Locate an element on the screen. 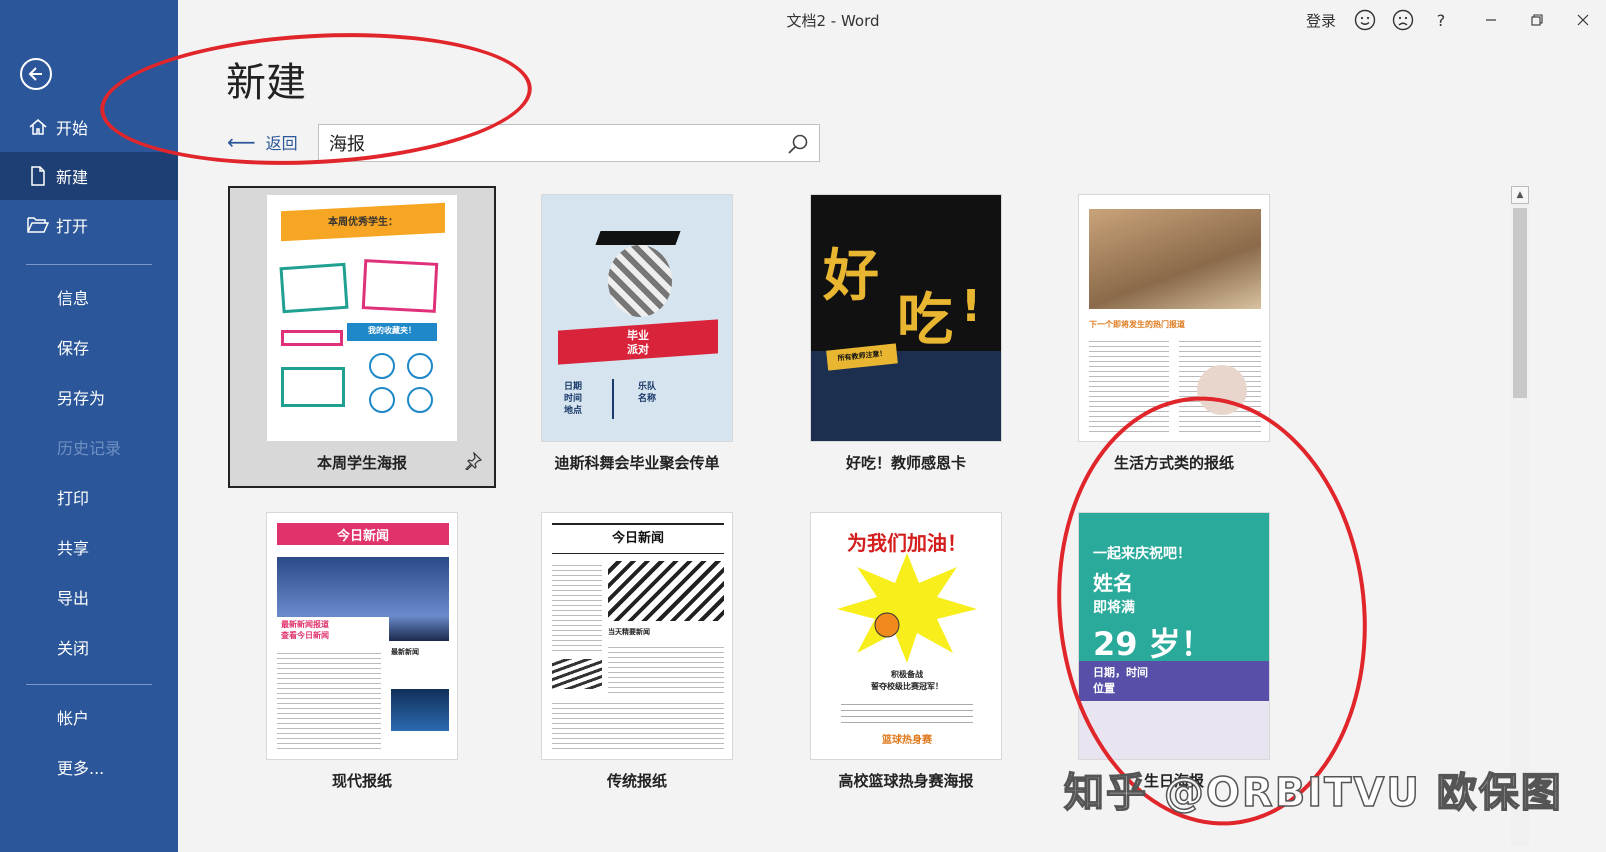 This screenshot has height=852, width=1606. template-traditional-newspaper: 今日新闻 当天精要新闻 传统报纸 is located at coordinates (637, 655).